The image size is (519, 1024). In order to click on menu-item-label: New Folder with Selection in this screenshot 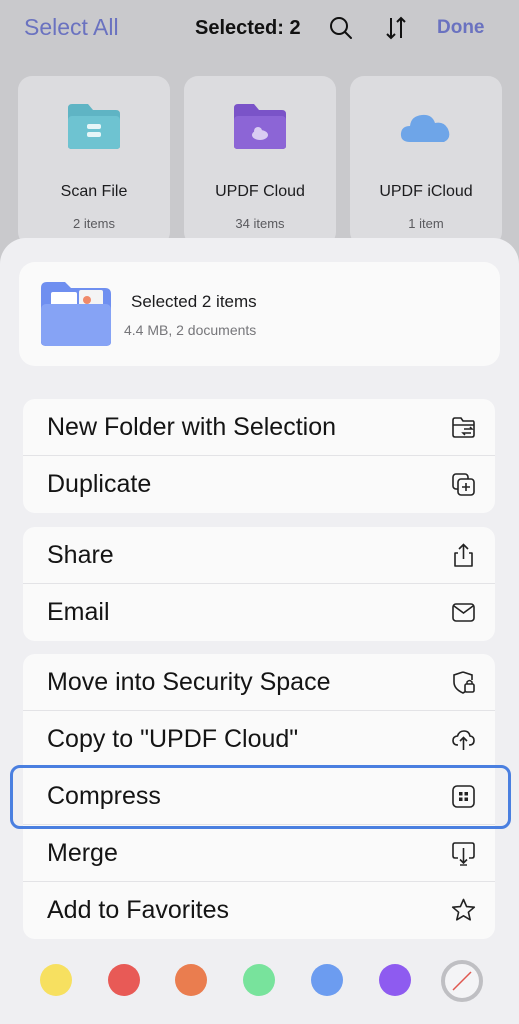, I will do `click(192, 427)`.